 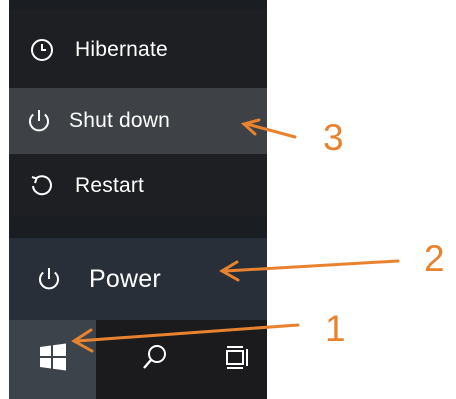 What do you see at coordinates (311, 266) in the screenshot?
I see `arrow-to-power` at bounding box center [311, 266].